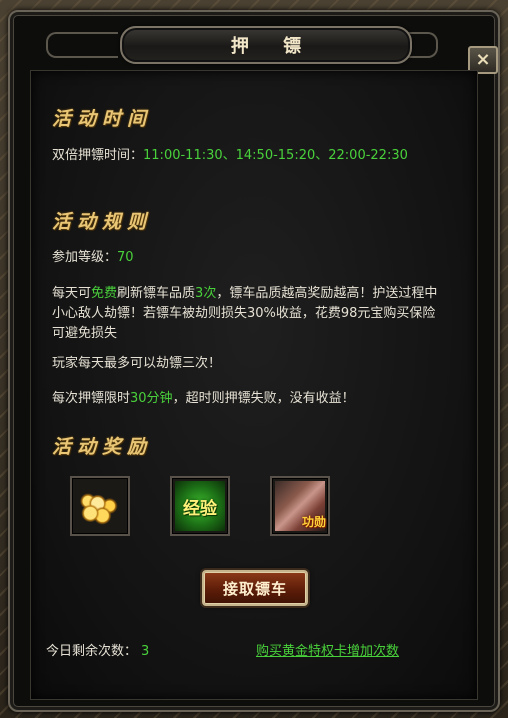 The height and width of the screenshot is (718, 508). Describe the element at coordinates (91, 398) in the screenshot. I see `time-limit-prefix: 每次押镖限时` at that location.